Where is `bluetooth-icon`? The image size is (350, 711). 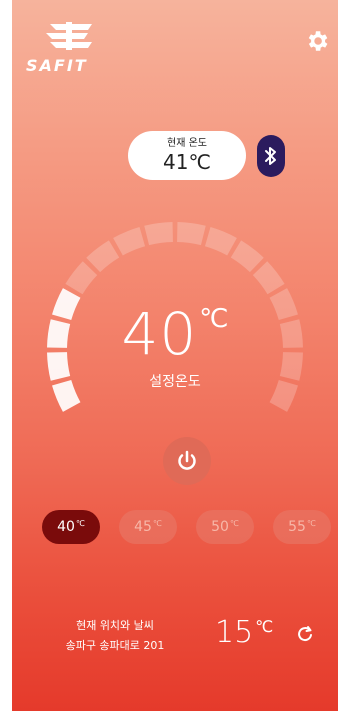 bluetooth-icon is located at coordinates (270, 156).